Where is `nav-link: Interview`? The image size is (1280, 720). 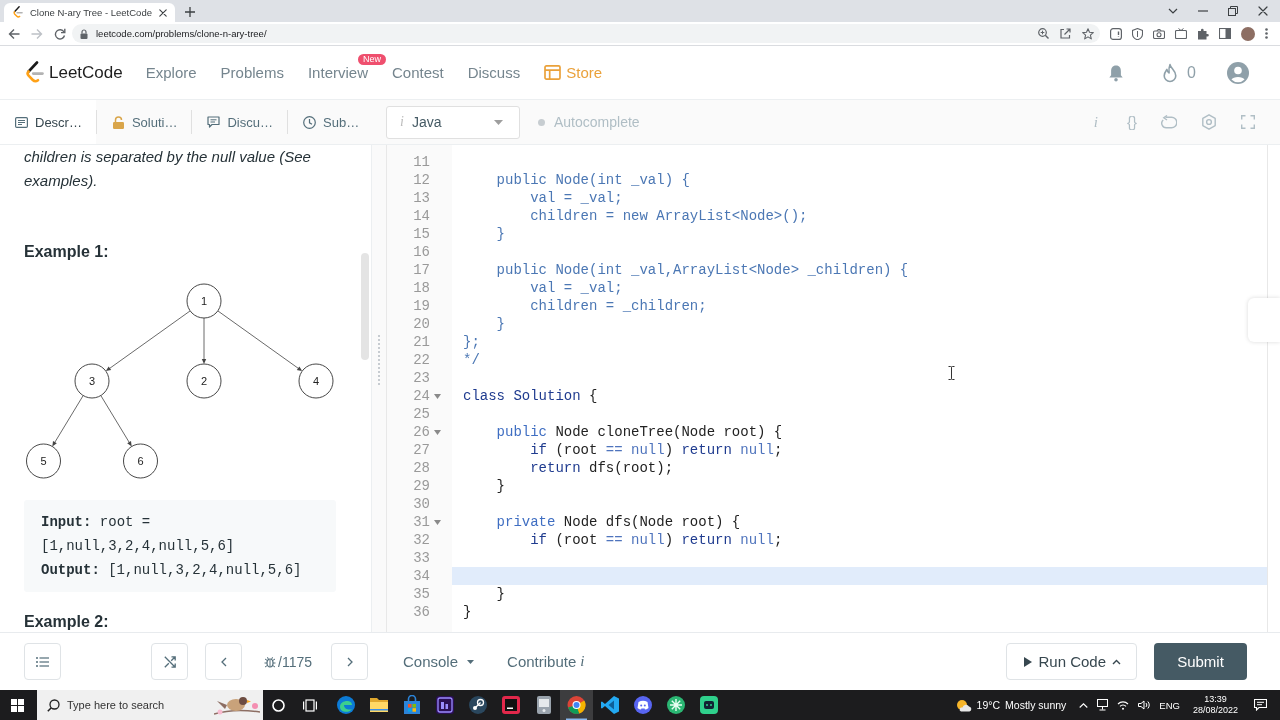 nav-link: Interview is located at coordinates (337, 72).